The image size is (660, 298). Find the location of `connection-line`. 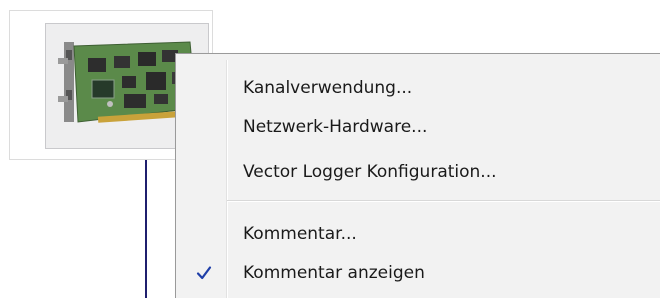

connection-line is located at coordinates (146, 229).